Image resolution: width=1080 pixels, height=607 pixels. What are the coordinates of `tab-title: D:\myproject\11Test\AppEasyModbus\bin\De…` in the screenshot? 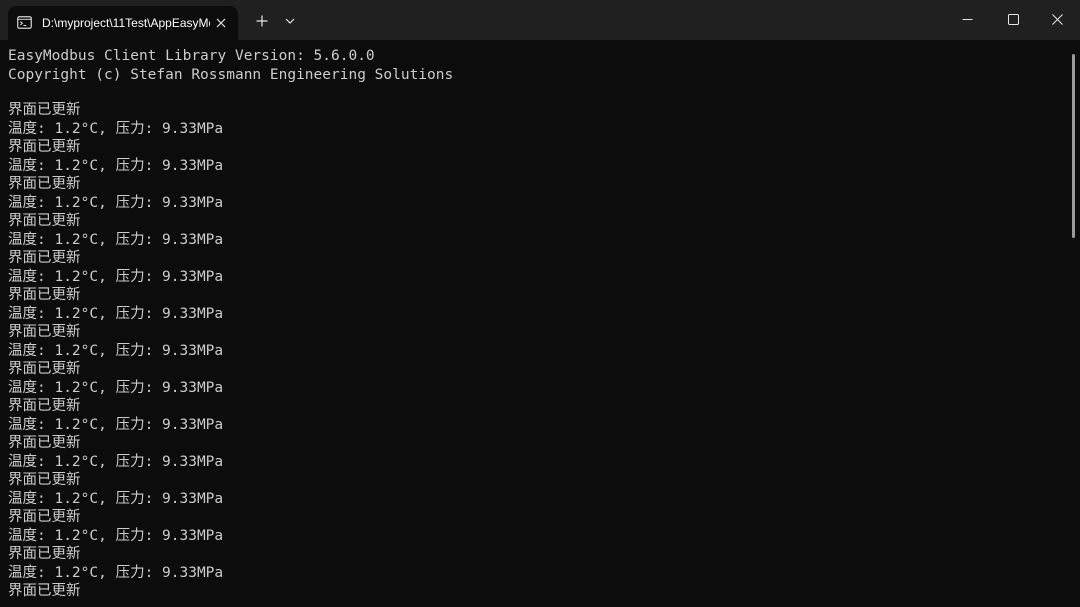 It's located at (126, 23).